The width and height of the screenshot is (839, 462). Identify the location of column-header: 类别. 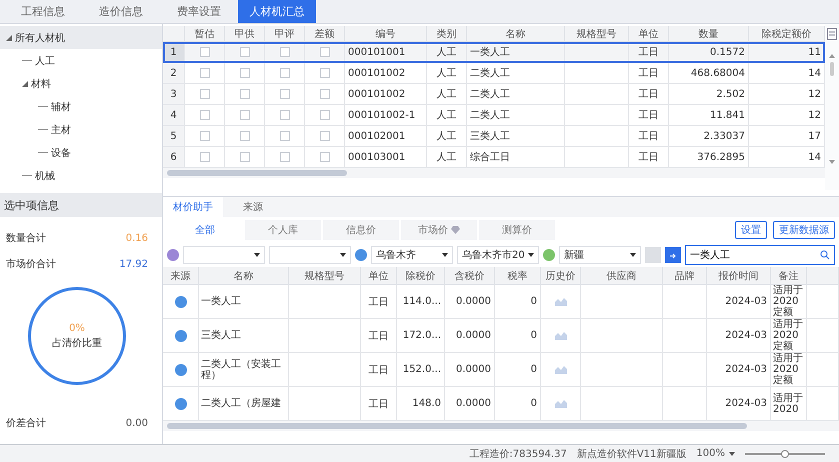
(447, 34).